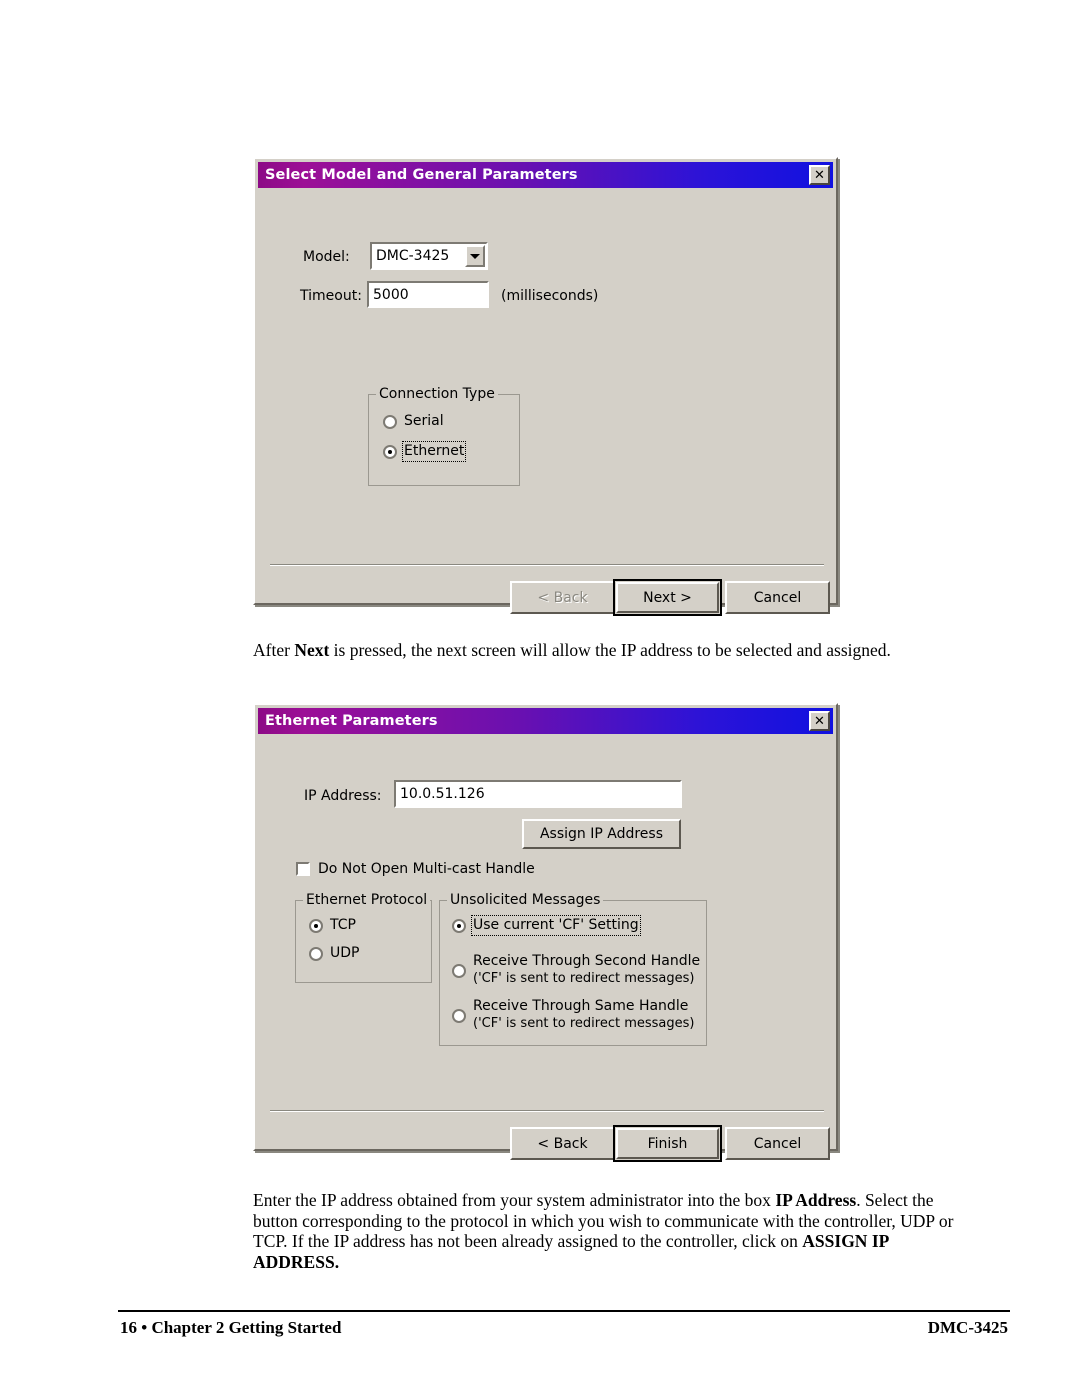  Describe the element at coordinates (547, 565) in the screenshot. I see `dialog1-separator` at that location.